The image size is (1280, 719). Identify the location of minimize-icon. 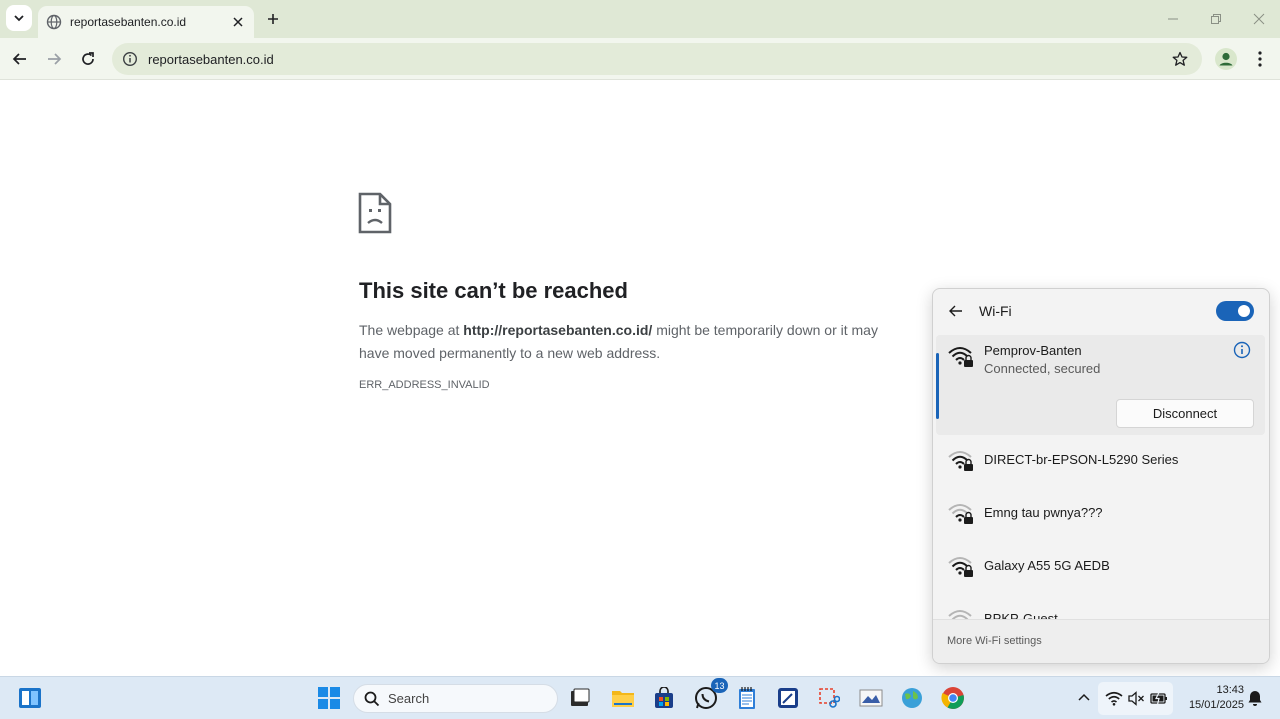
(1173, 19).